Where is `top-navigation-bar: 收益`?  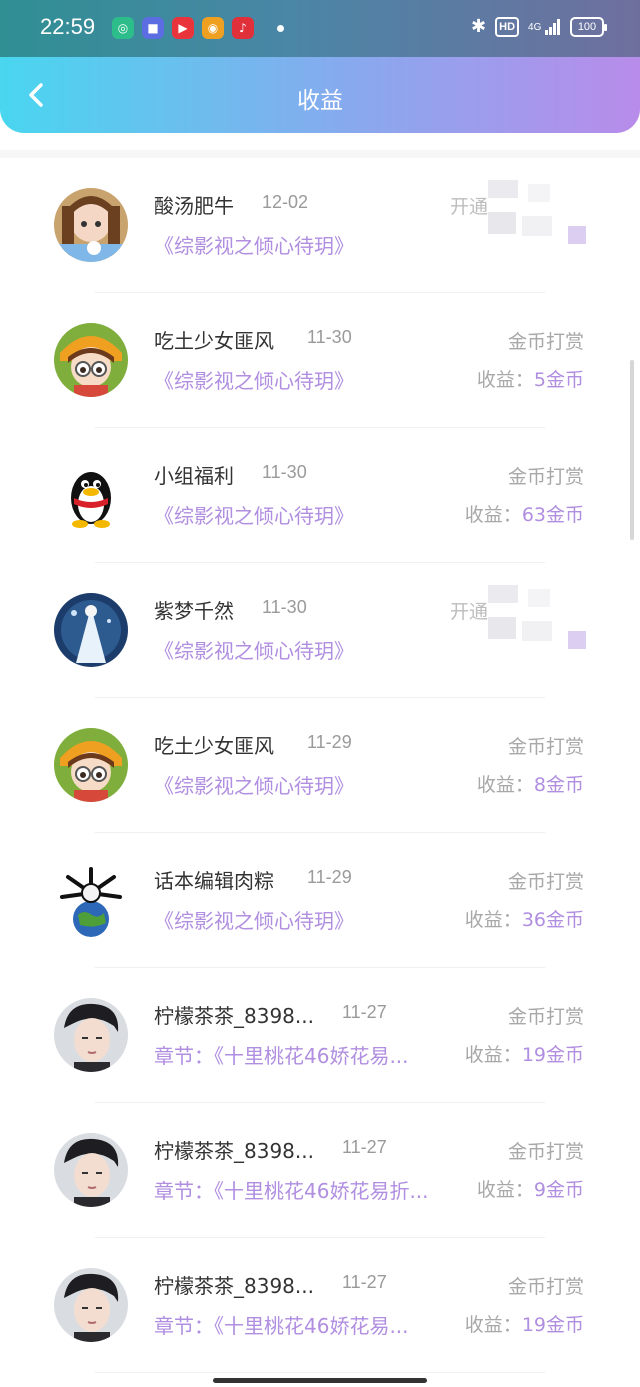
top-navigation-bar: 收益 is located at coordinates (320, 95).